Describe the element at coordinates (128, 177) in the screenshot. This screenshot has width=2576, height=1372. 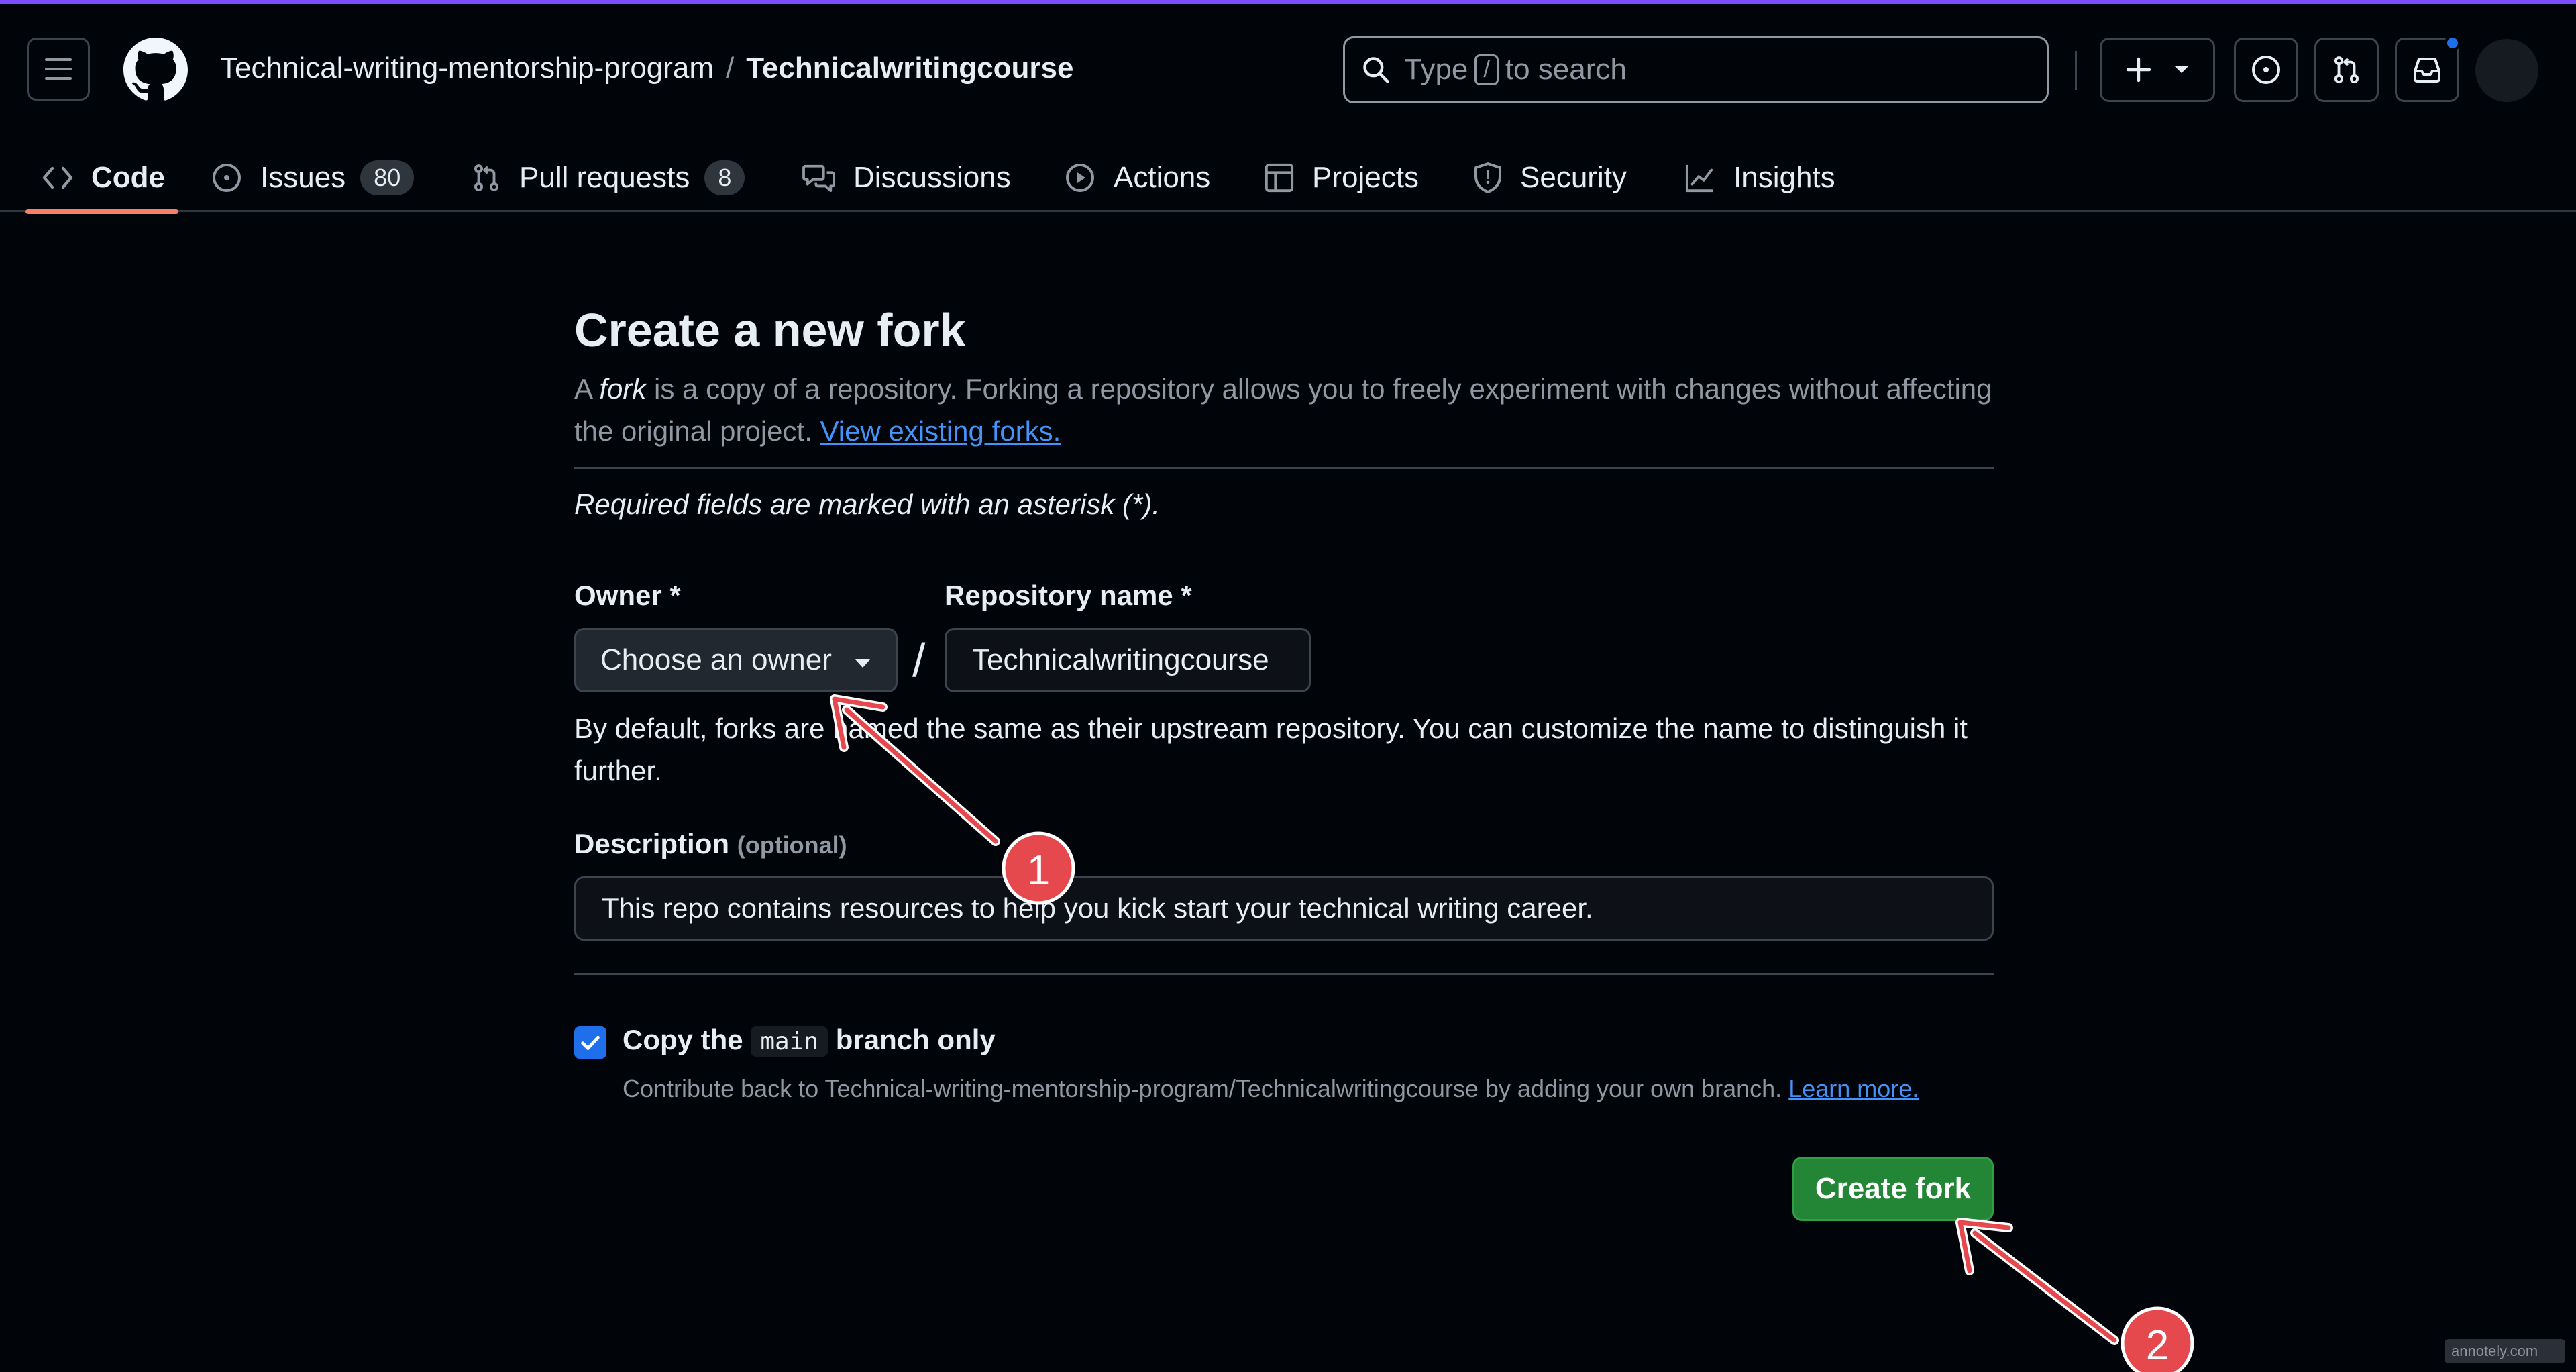
I see `tab-code-label: Code` at that location.